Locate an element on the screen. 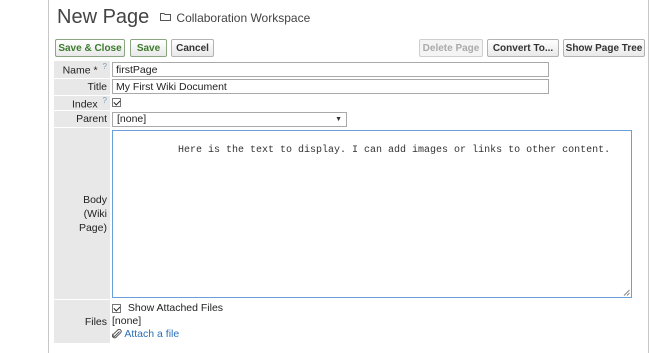 This screenshot has width=650, height=353. parent-row: Parent [none] ▼ is located at coordinates (348, 119).